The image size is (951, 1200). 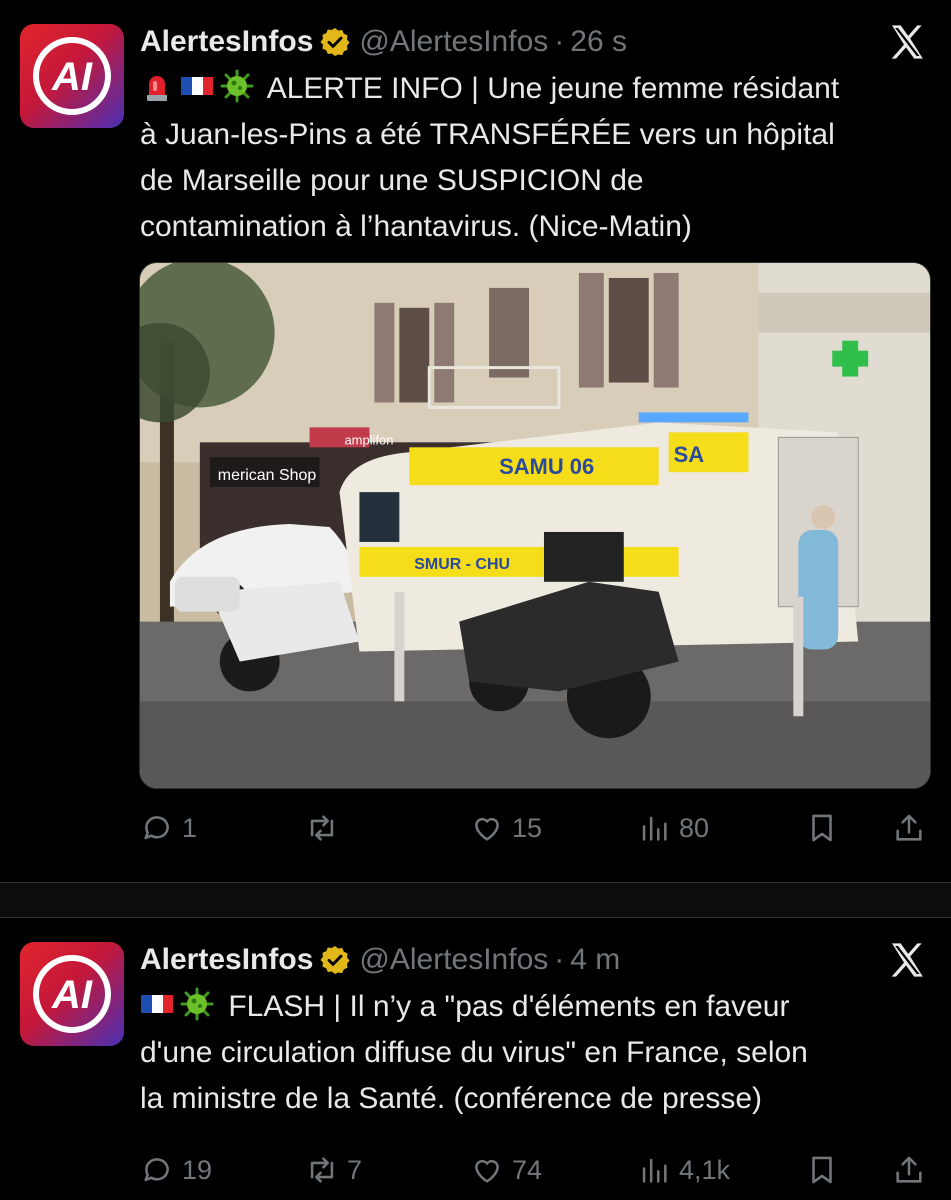 I want to click on tweet-text-line-1: ALERTE INFO | Une jeune femme résidant, so click(x=535, y=89).